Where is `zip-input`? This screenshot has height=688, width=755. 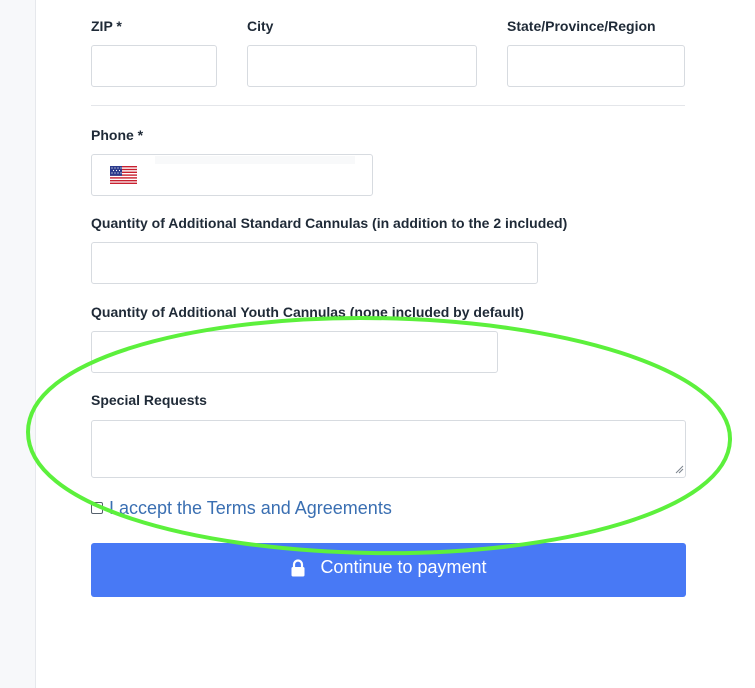 zip-input is located at coordinates (154, 66).